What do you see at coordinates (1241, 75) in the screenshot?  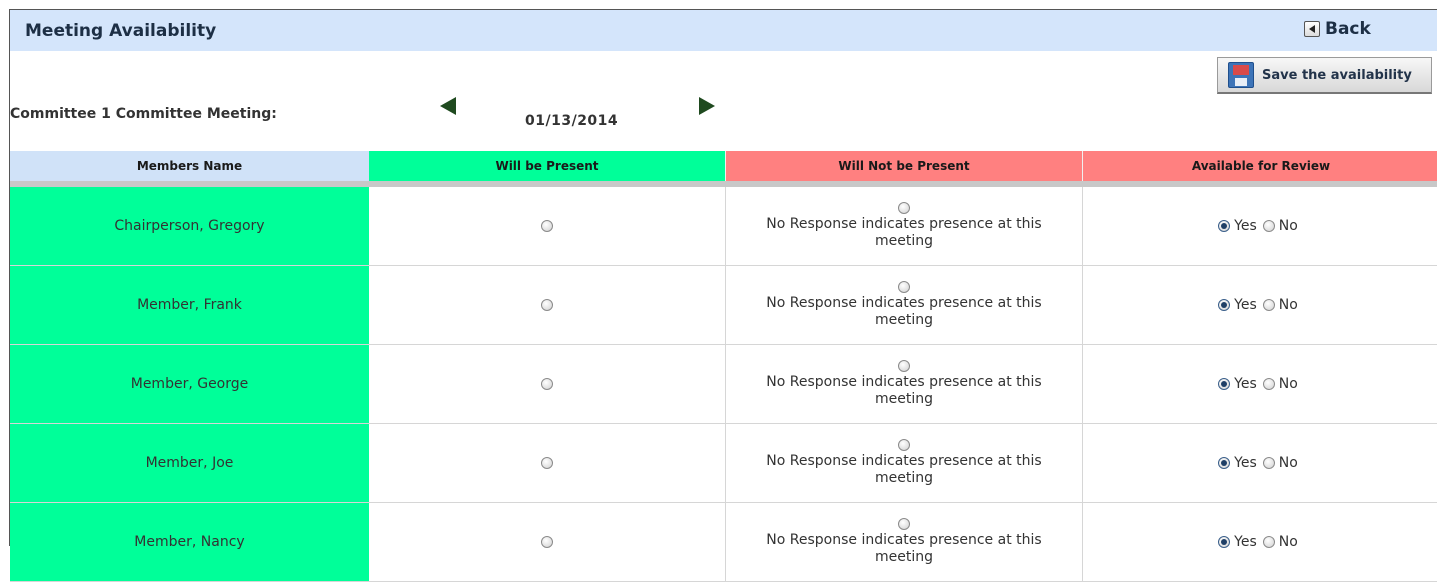 I see `floppy-disk-icon` at bounding box center [1241, 75].